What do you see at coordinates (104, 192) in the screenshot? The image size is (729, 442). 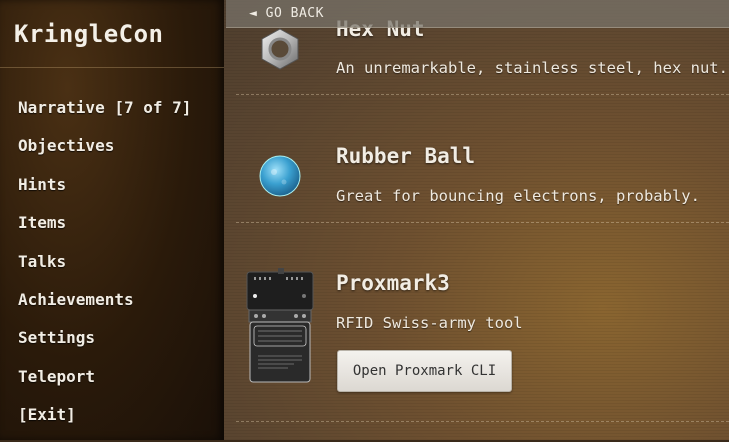 I see `nav-item-hints: Hints` at bounding box center [104, 192].